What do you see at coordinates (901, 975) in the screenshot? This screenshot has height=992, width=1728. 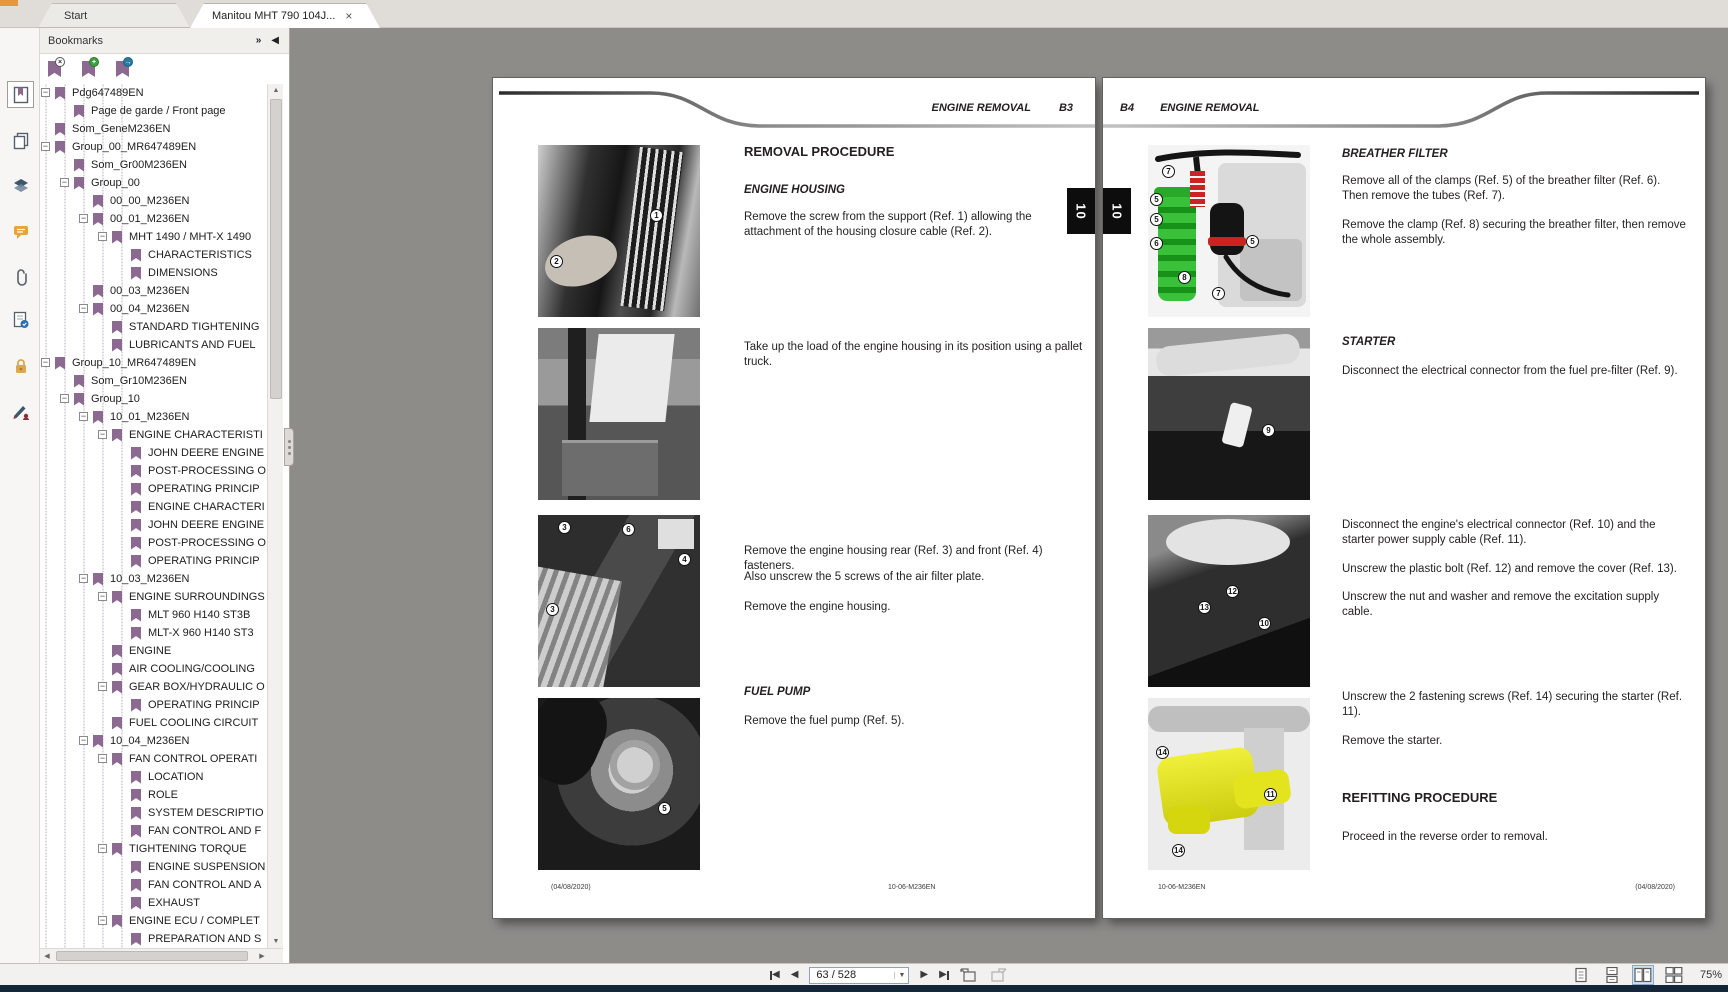 I see `page-dropdown-icon: ▼` at bounding box center [901, 975].